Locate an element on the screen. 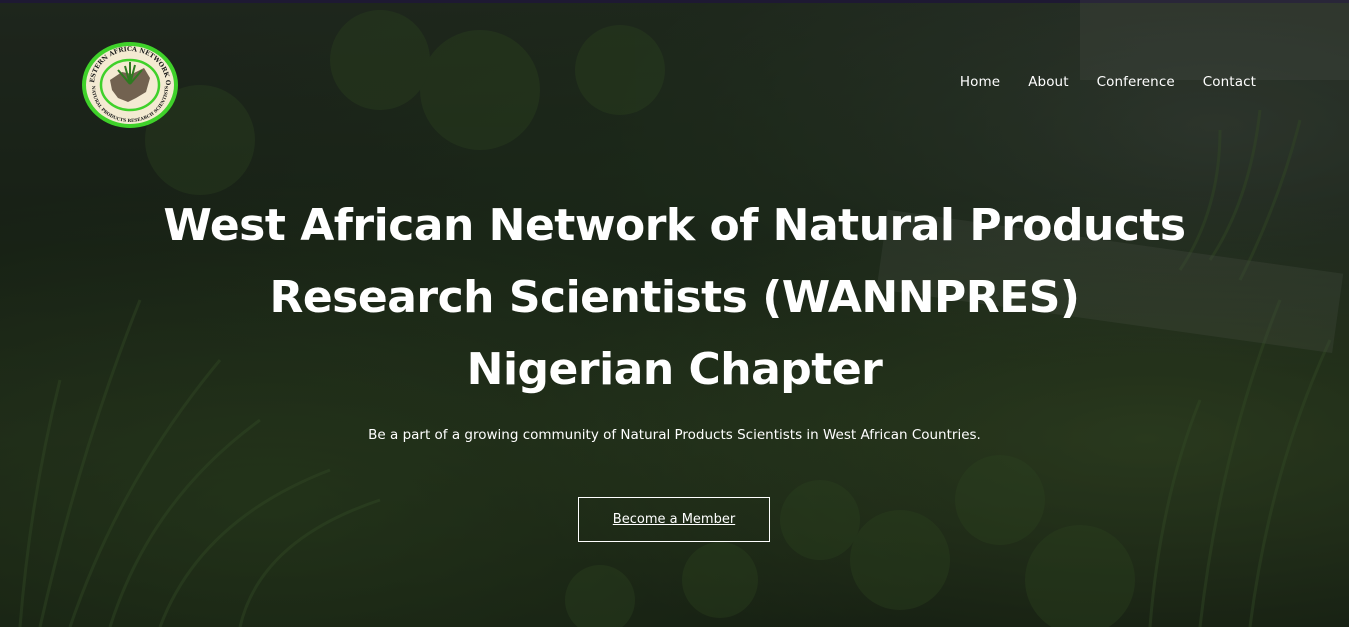  main-nav: Home About Conference Contact is located at coordinates (1108, 82).